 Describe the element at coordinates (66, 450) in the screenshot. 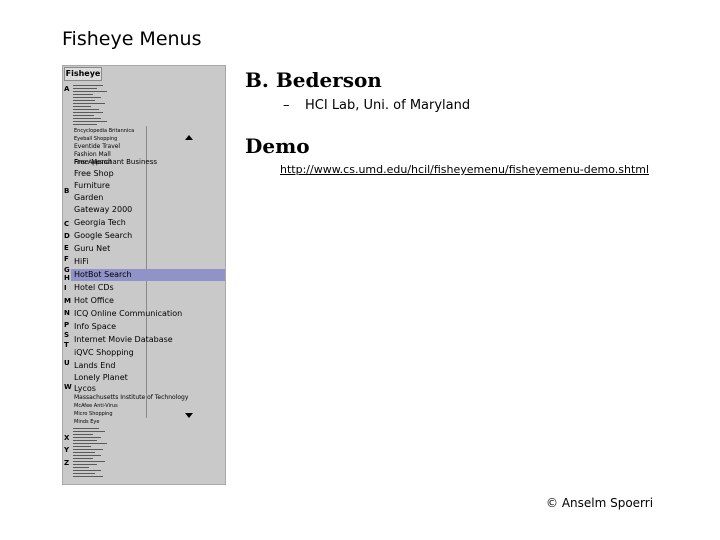

I see `index-letter-y: Y` at that location.